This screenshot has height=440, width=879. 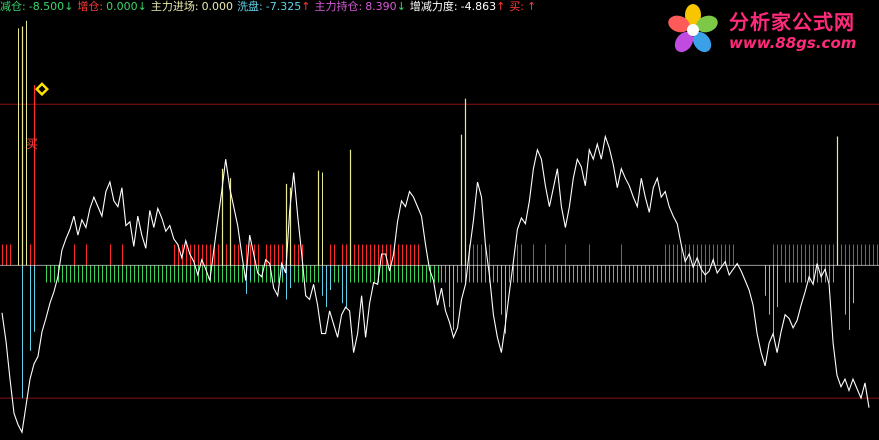 What do you see at coordinates (338, 6) in the screenshot?
I see `legend-label: 主力持仓:` at bounding box center [338, 6].